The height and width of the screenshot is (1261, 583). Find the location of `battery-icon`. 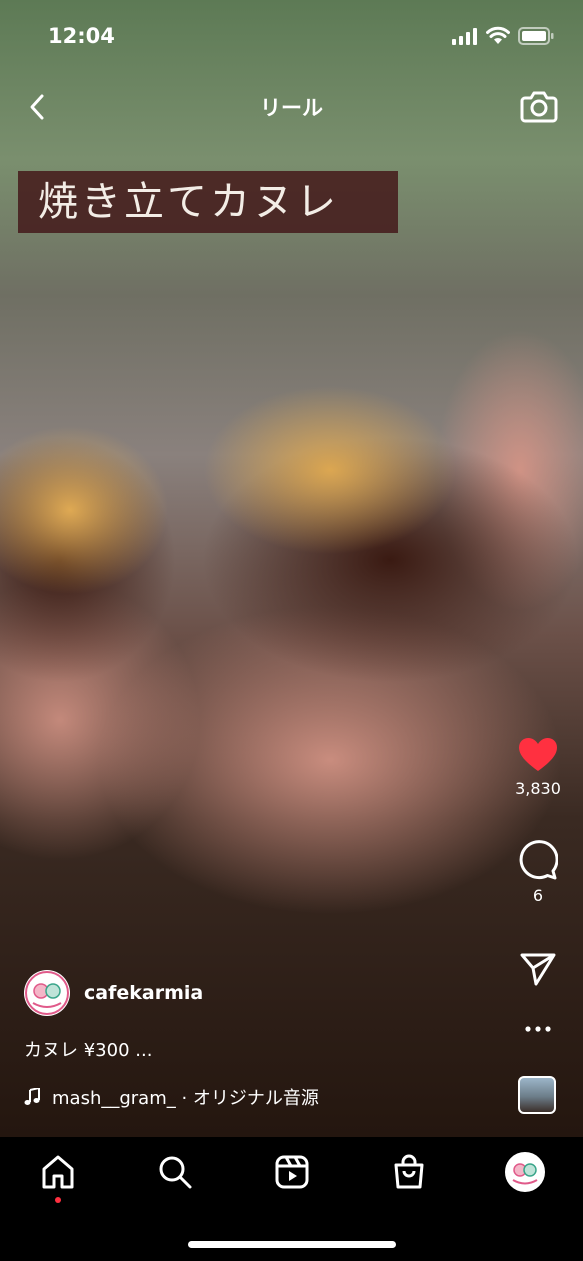

battery-icon is located at coordinates (536, 36).